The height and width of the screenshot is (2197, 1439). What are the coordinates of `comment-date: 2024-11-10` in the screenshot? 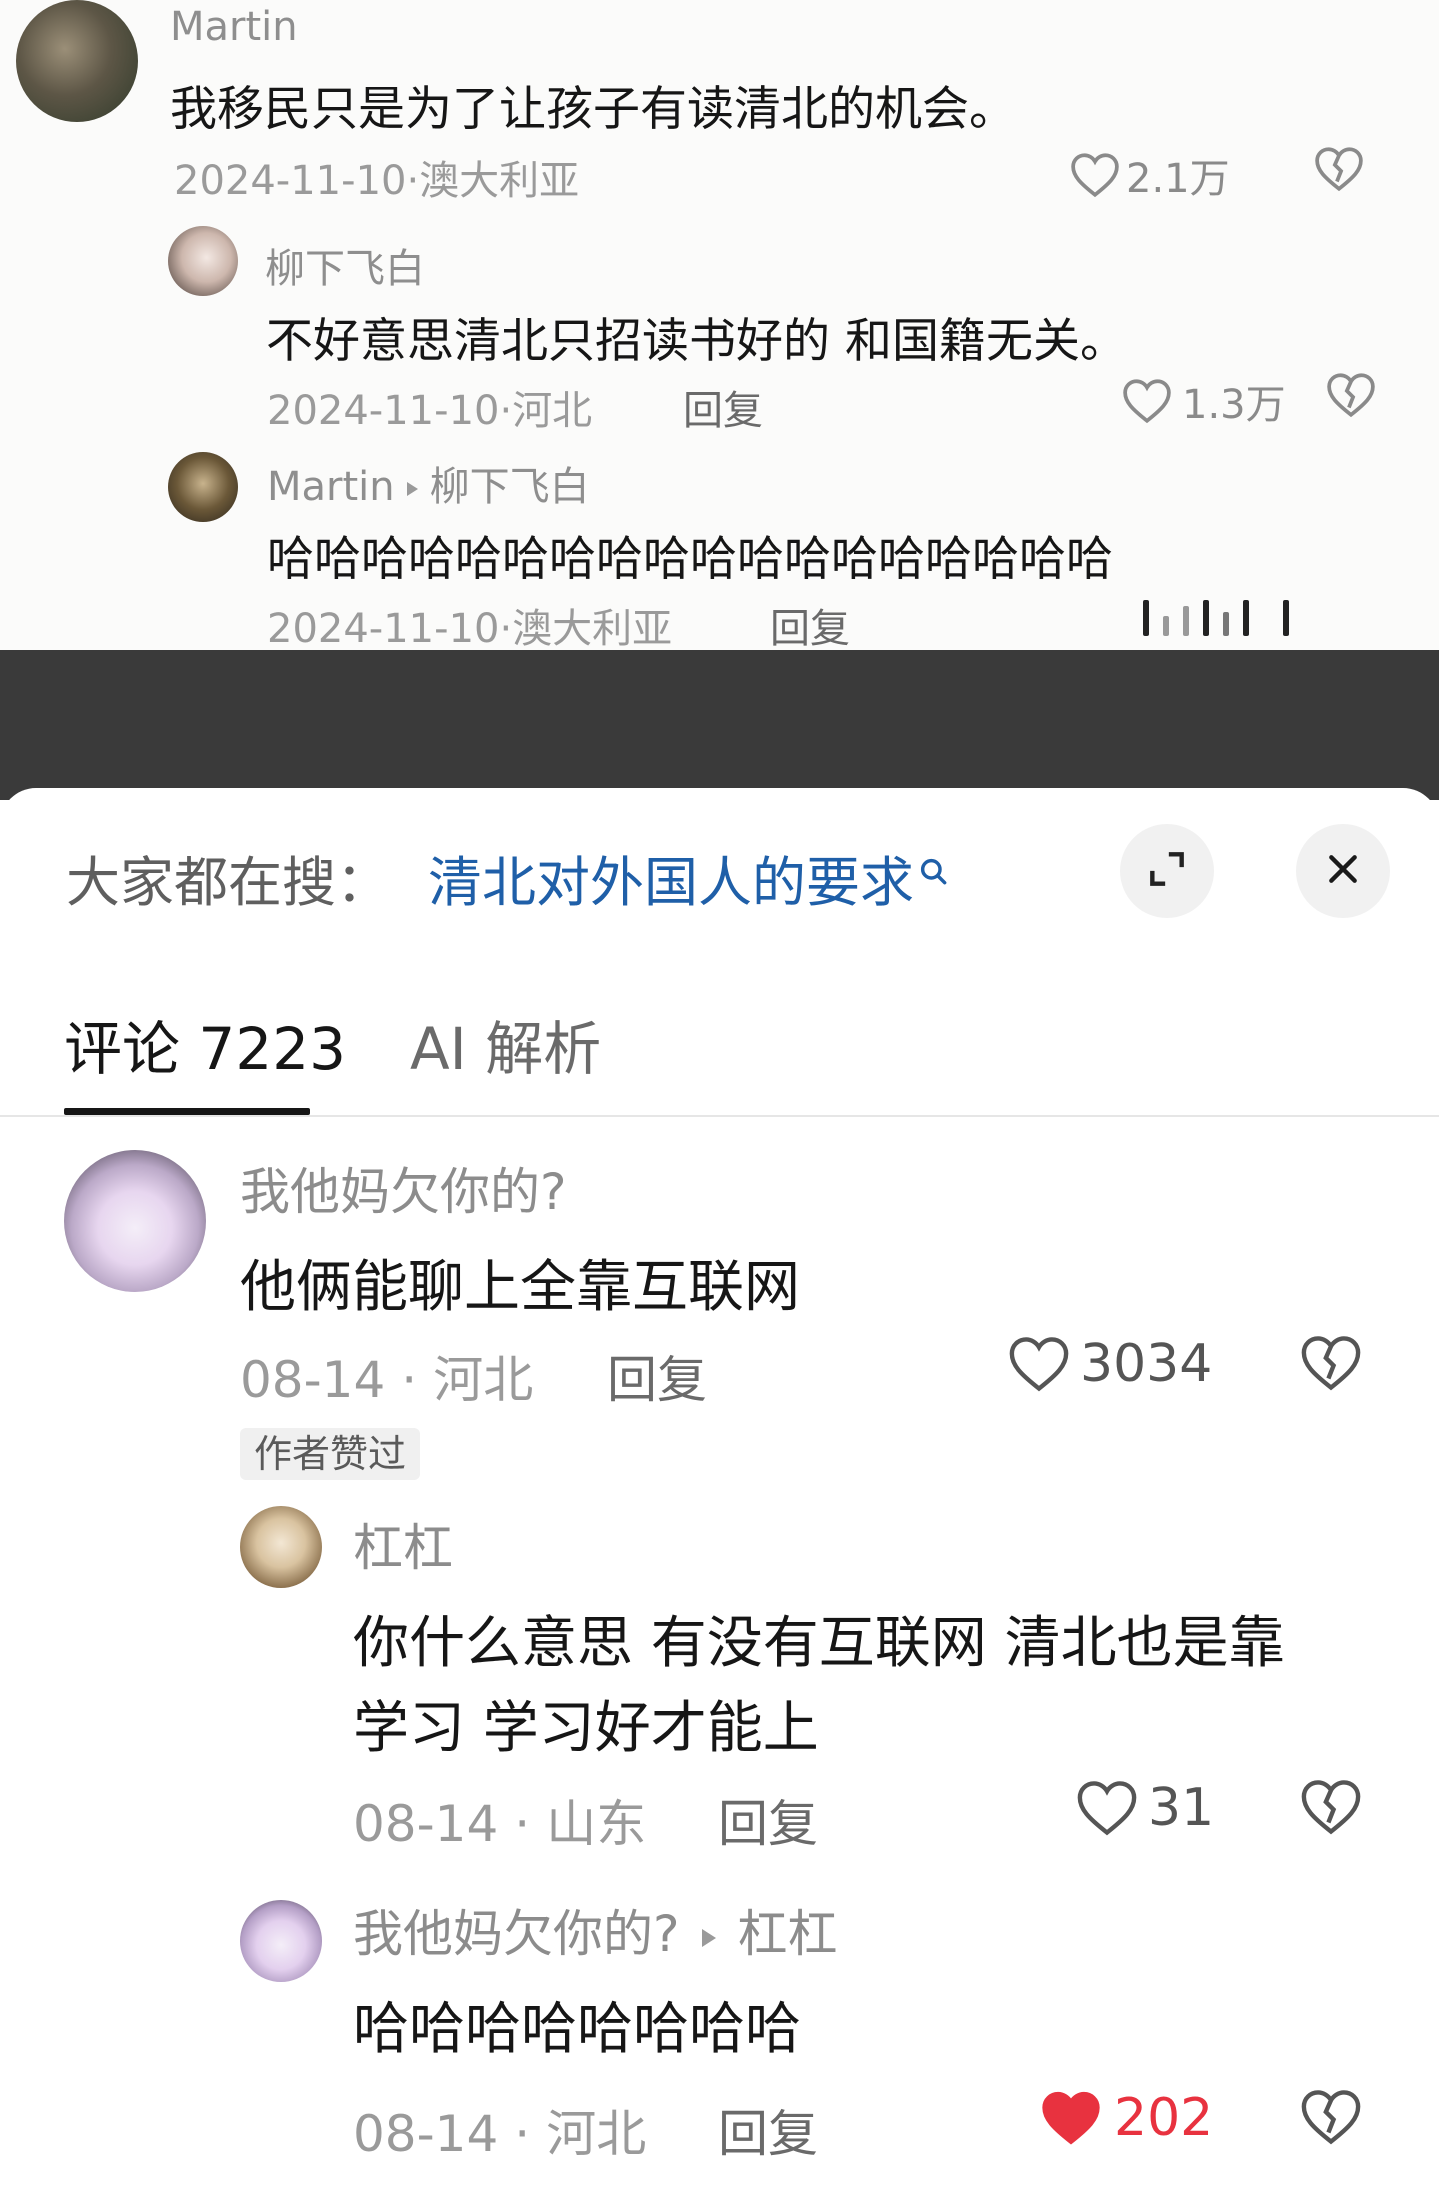 It's located at (290, 181).